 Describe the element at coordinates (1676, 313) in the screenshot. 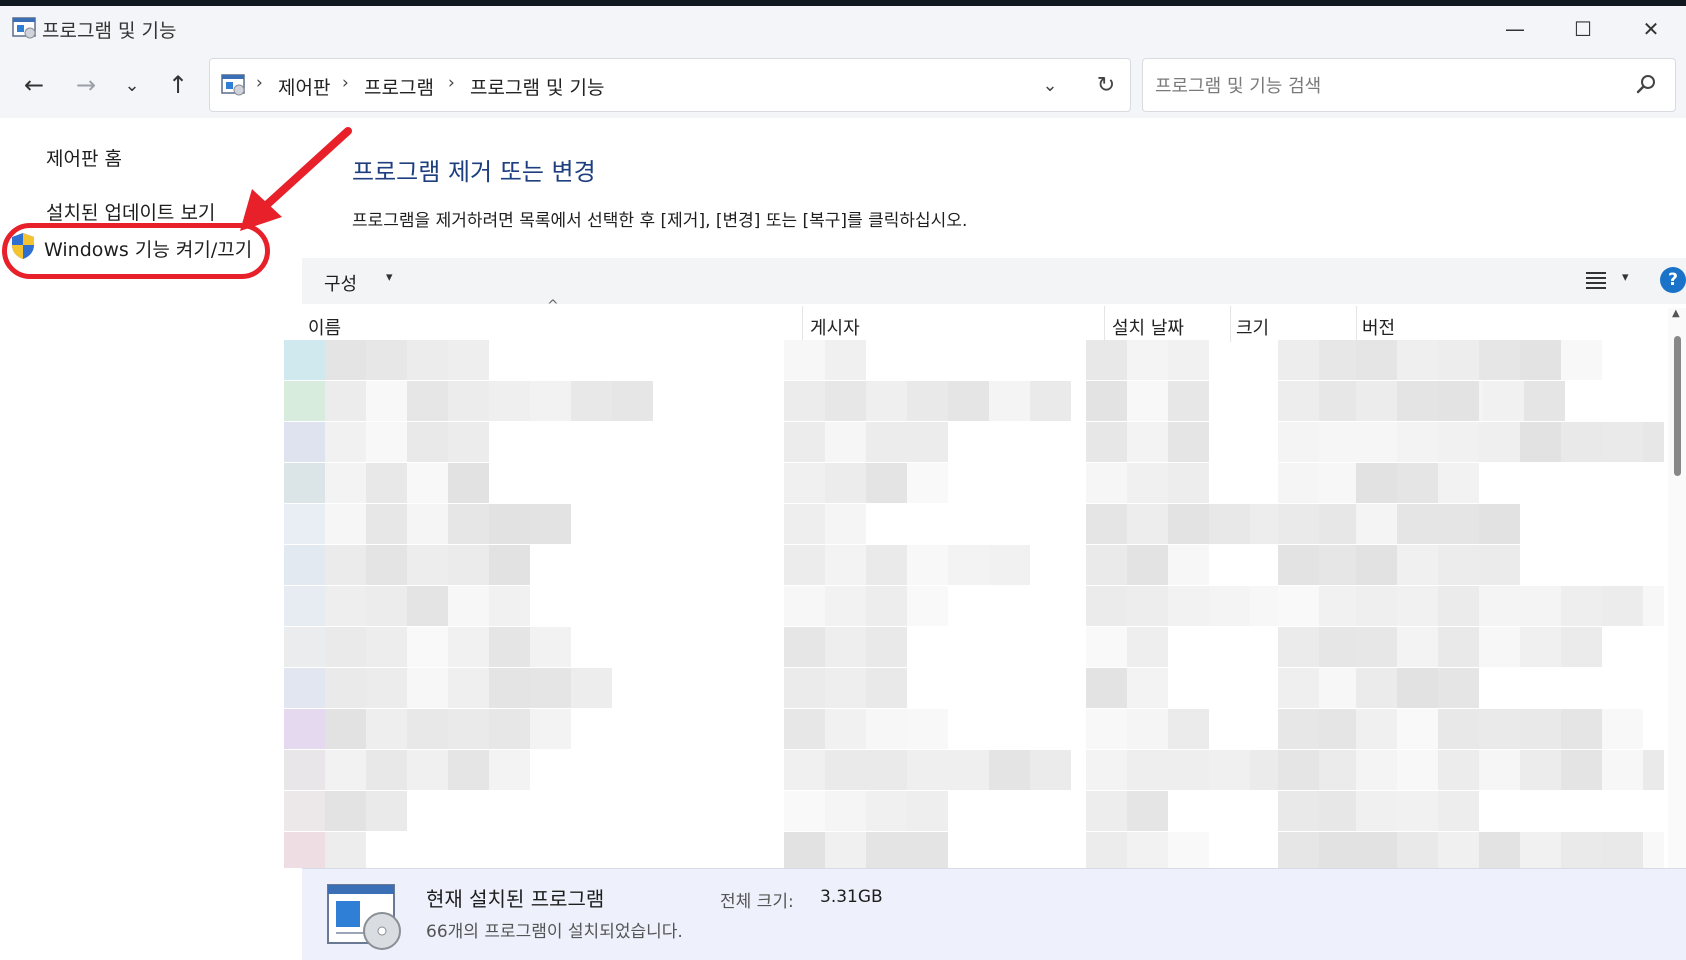

I see `scroll-up-icon: ▲` at that location.